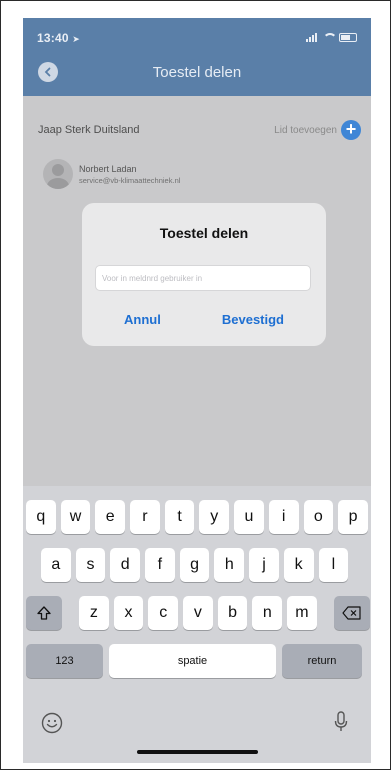 The width and height of the screenshot is (391, 770). I want to click on microphone-icon, so click(341, 722).